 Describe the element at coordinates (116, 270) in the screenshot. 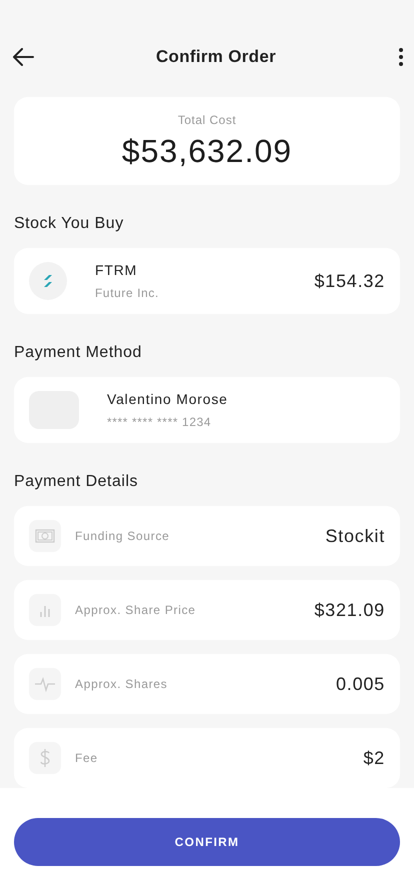

I see `stock-ticker: FTRM` at that location.